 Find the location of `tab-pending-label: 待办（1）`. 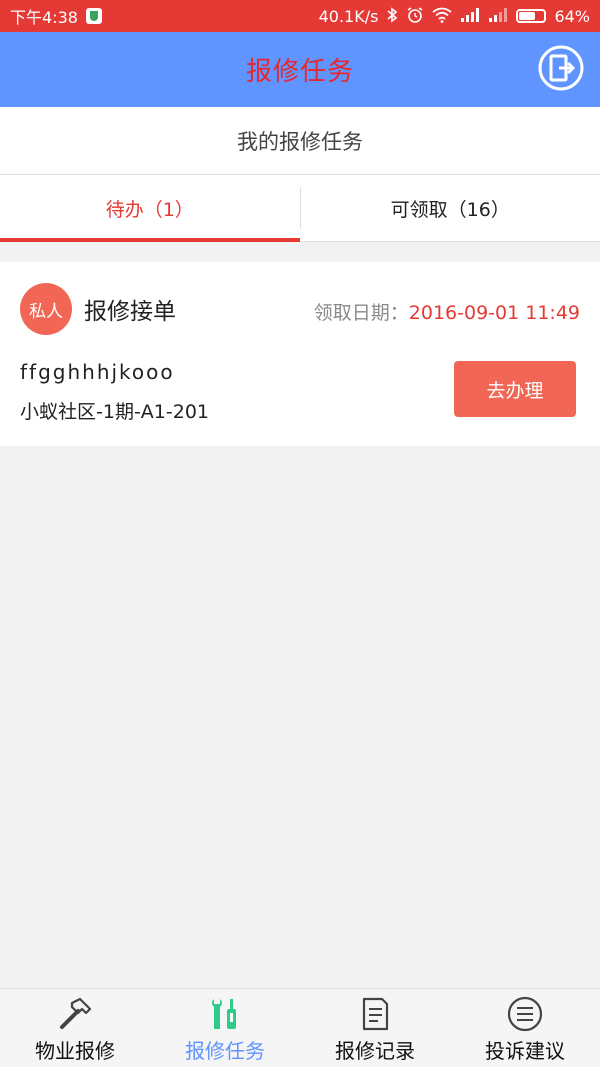

tab-pending-label: 待办（1） is located at coordinates (149, 209).